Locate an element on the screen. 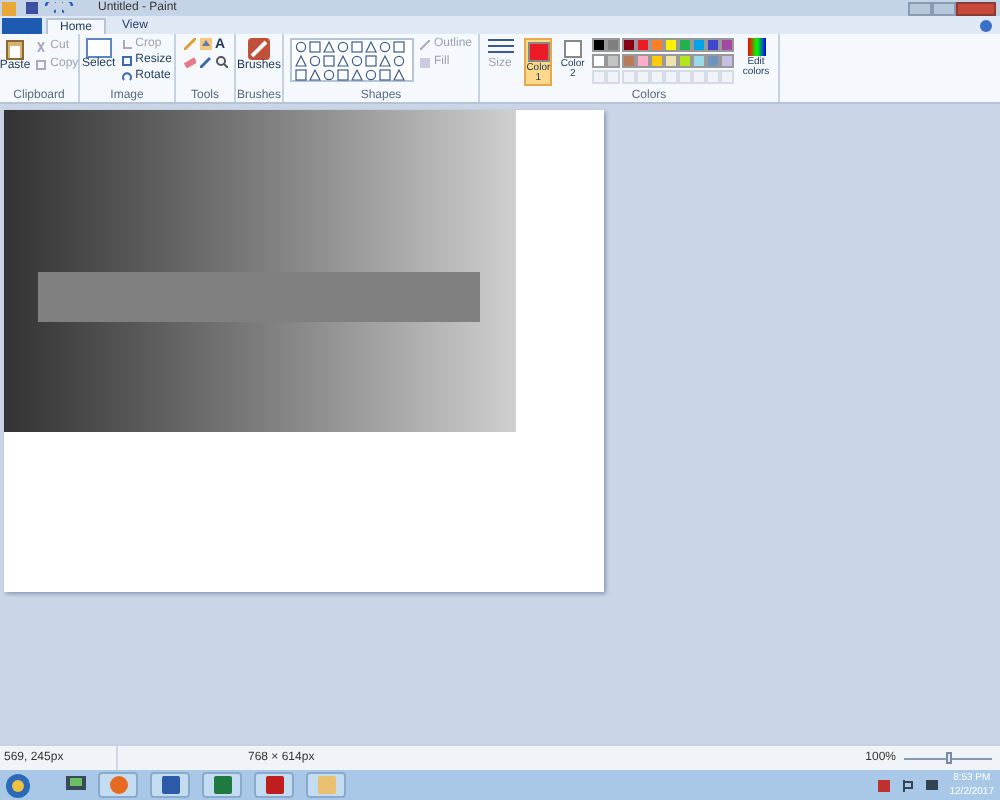  rotate-icon is located at coordinates (126, 76).